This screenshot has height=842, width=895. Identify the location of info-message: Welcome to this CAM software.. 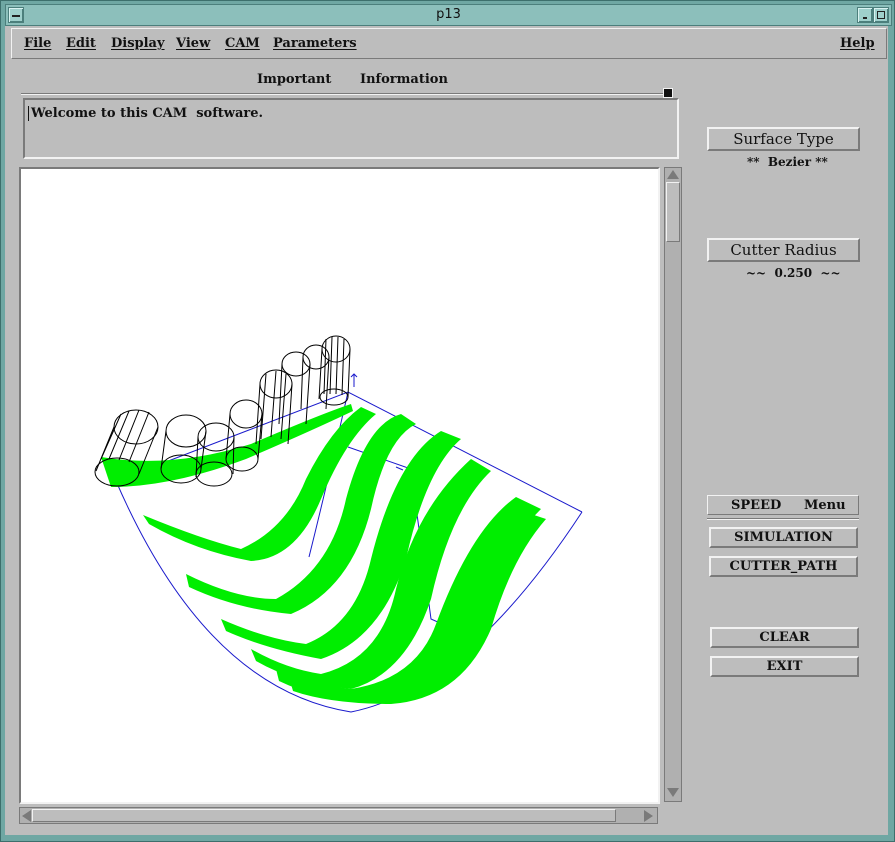
(147, 113).